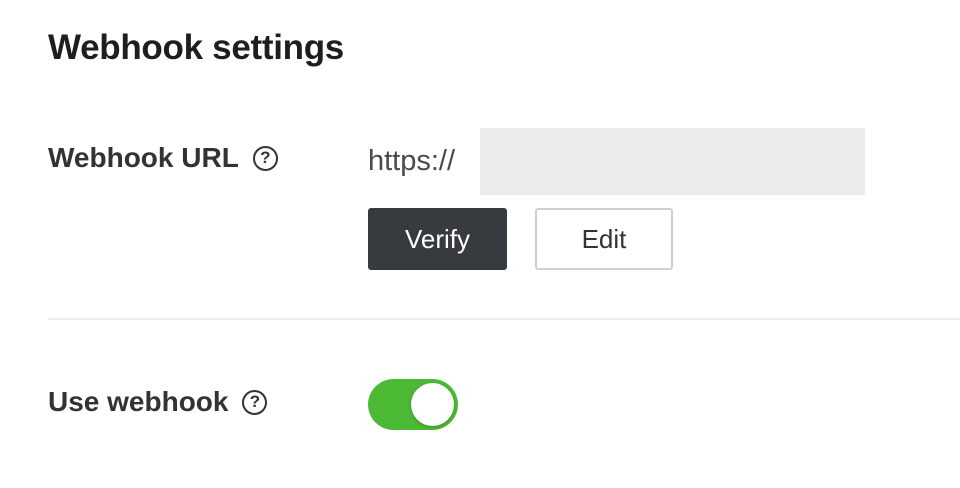 This screenshot has height=488, width=960. Describe the element at coordinates (437, 239) in the screenshot. I see `verify-button: Verify` at that location.